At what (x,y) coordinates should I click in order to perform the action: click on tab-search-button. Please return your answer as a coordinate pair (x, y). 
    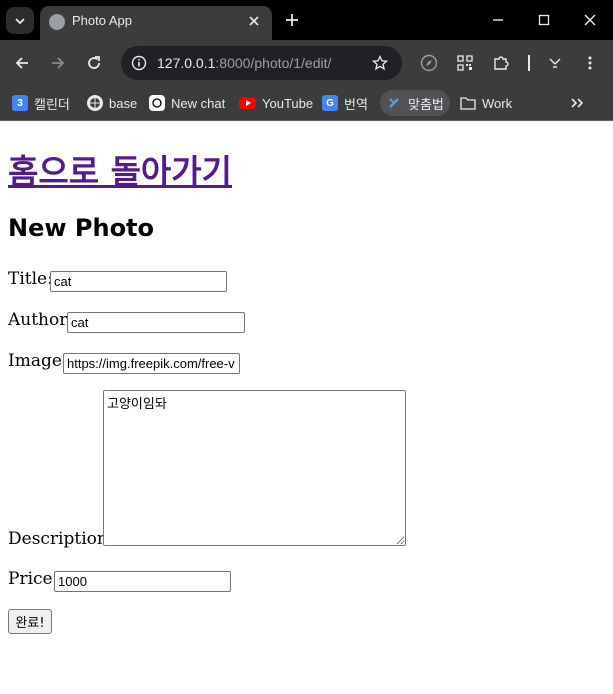
    Looking at the image, I should click on (20, 20).